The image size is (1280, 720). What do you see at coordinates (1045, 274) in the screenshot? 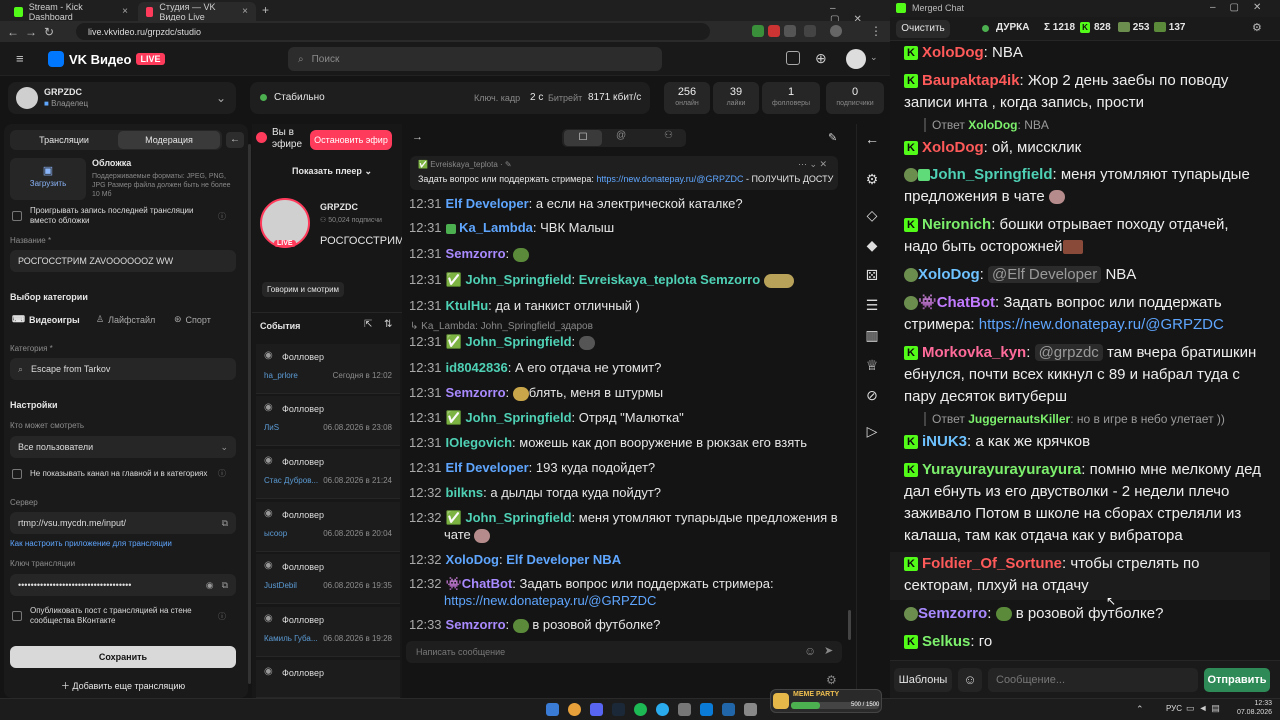
I see `mention: @Elf Developer` at bounding box center [1045, 274].